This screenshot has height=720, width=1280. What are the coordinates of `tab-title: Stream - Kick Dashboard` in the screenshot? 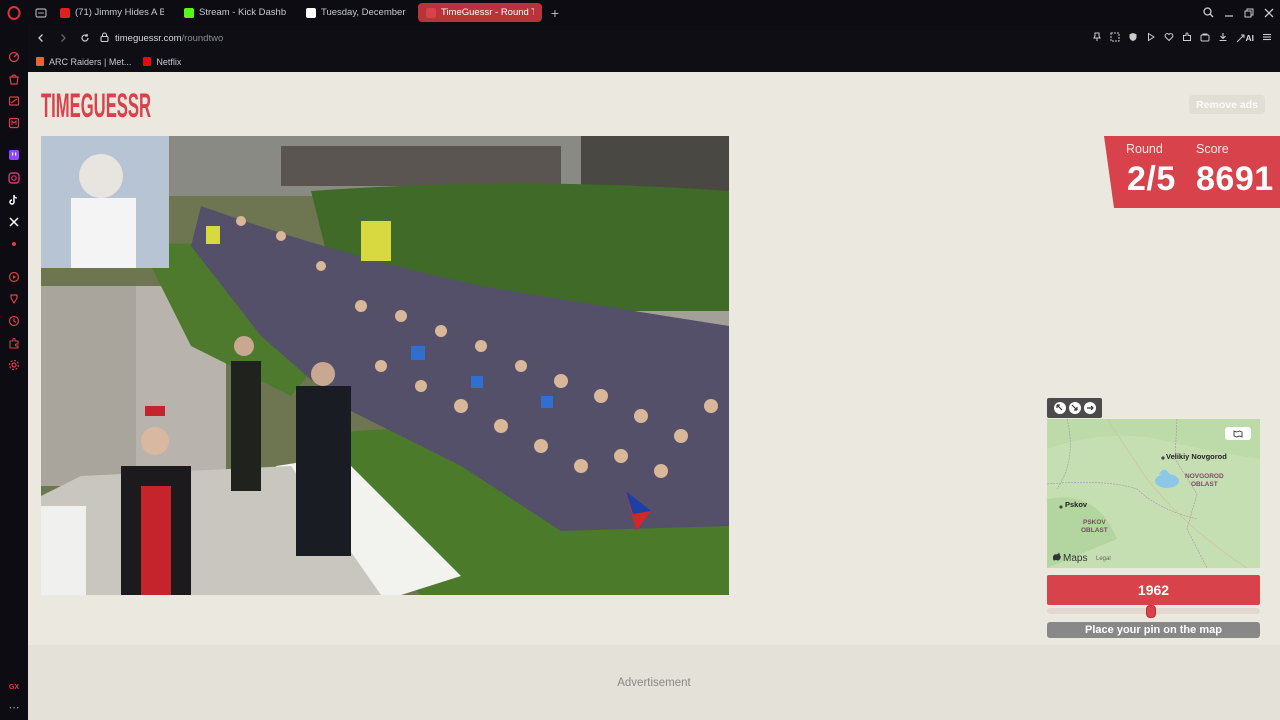 It's located at (242, 12).